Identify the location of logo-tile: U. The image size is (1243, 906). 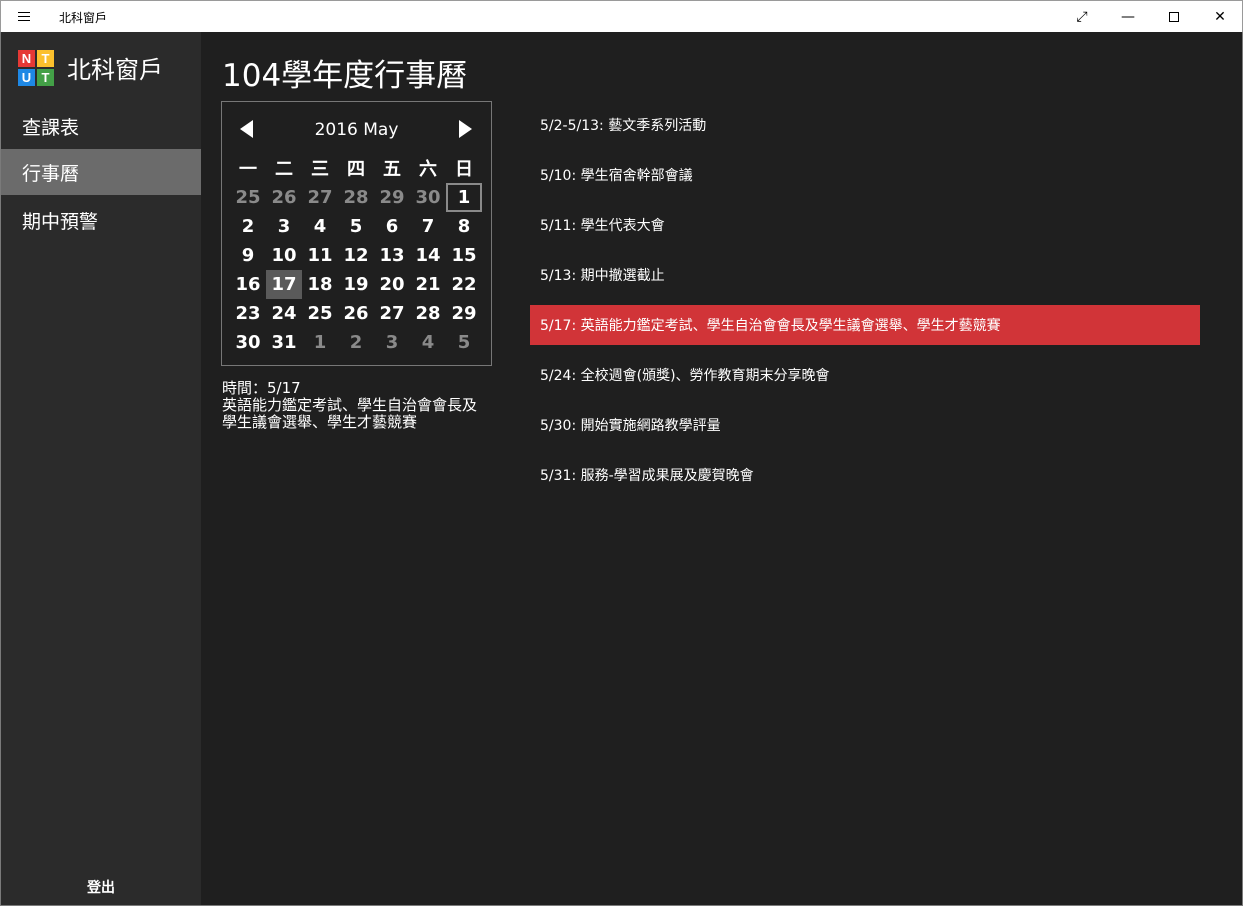
(26, 77).